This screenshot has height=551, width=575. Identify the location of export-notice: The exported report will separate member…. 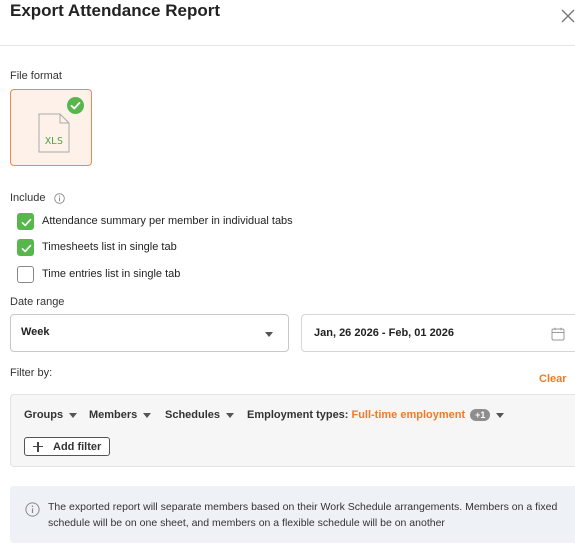
(292, 514).